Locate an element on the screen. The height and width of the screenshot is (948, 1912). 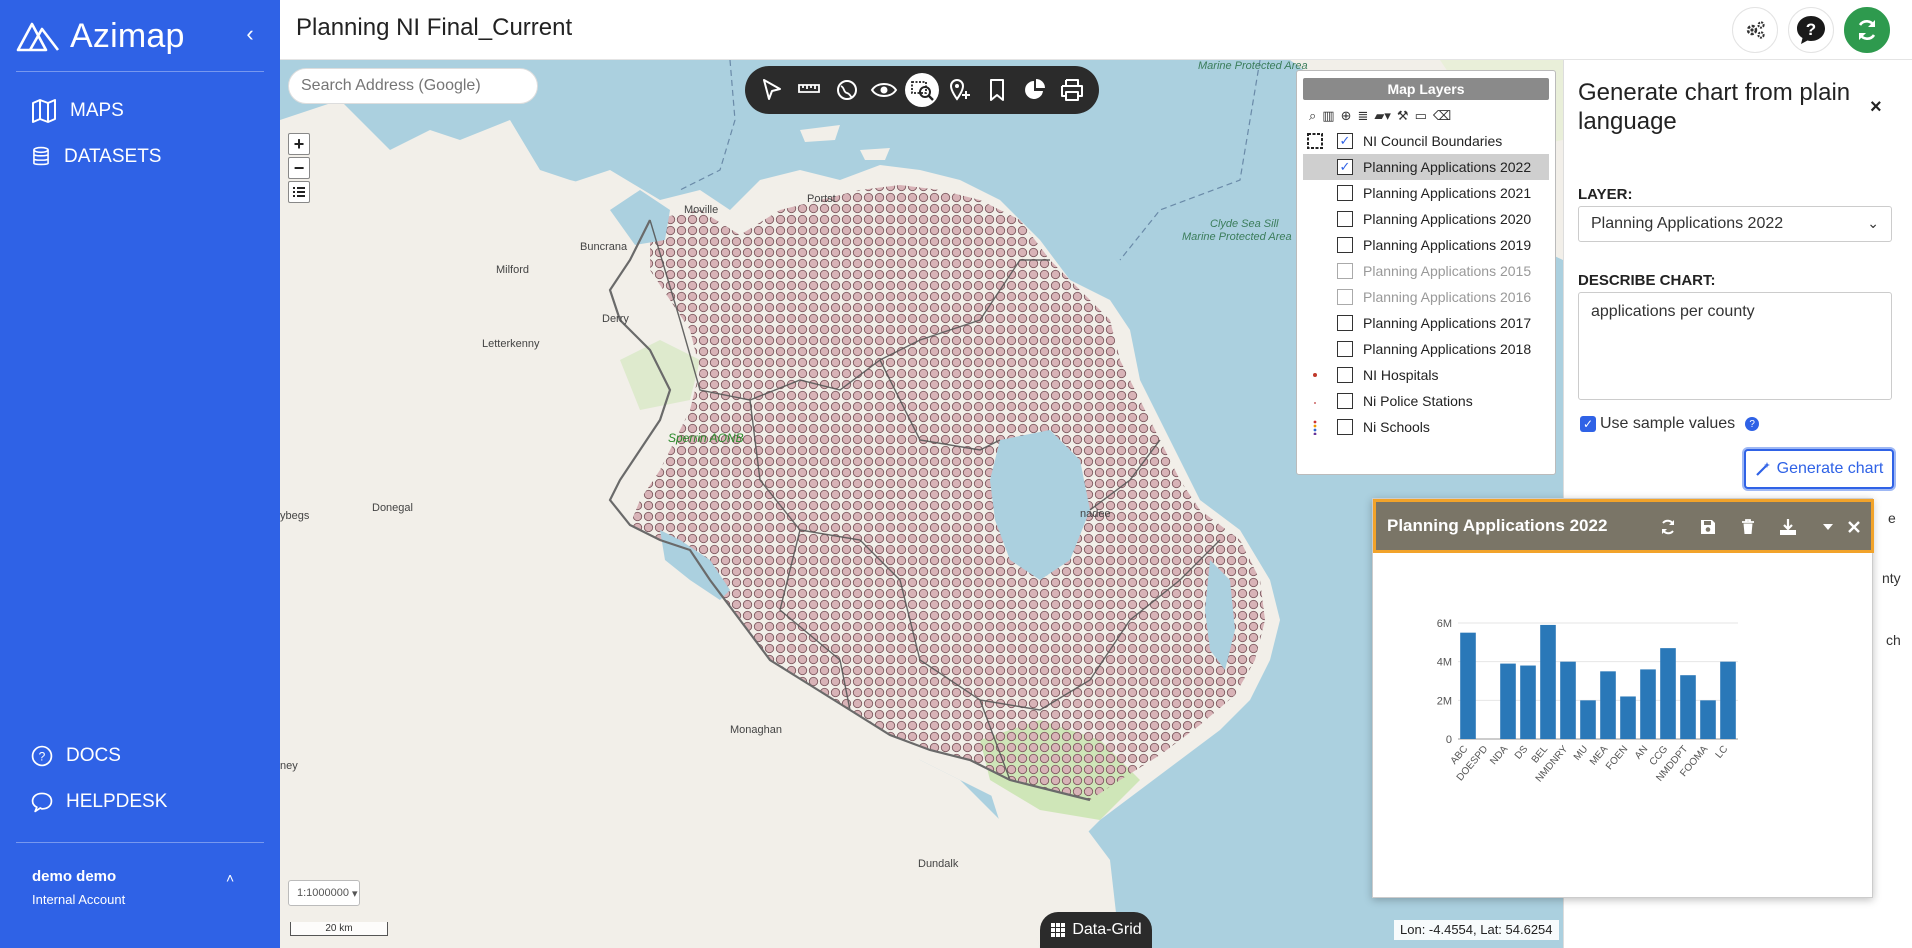
map-toolbar is located at coordinates (922, 90).